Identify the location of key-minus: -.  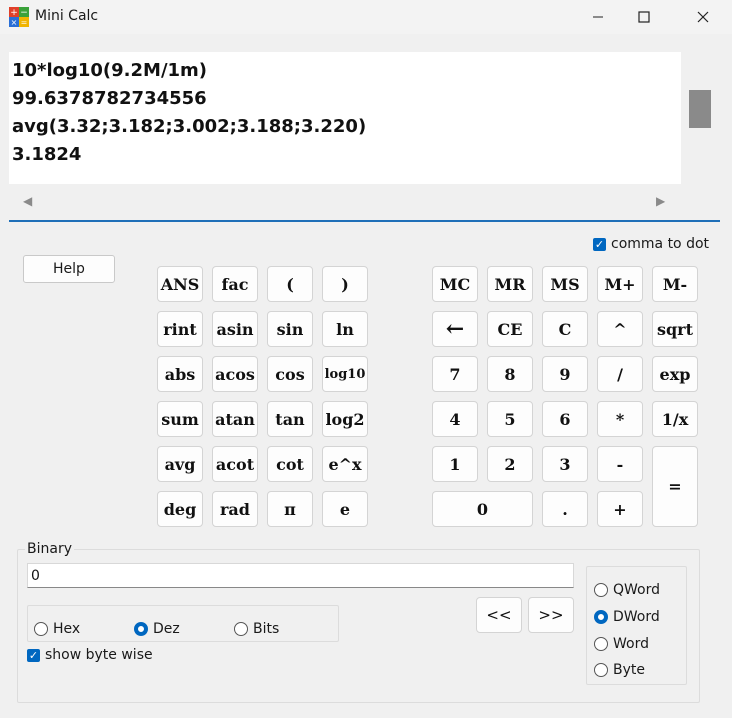
(620, 464).